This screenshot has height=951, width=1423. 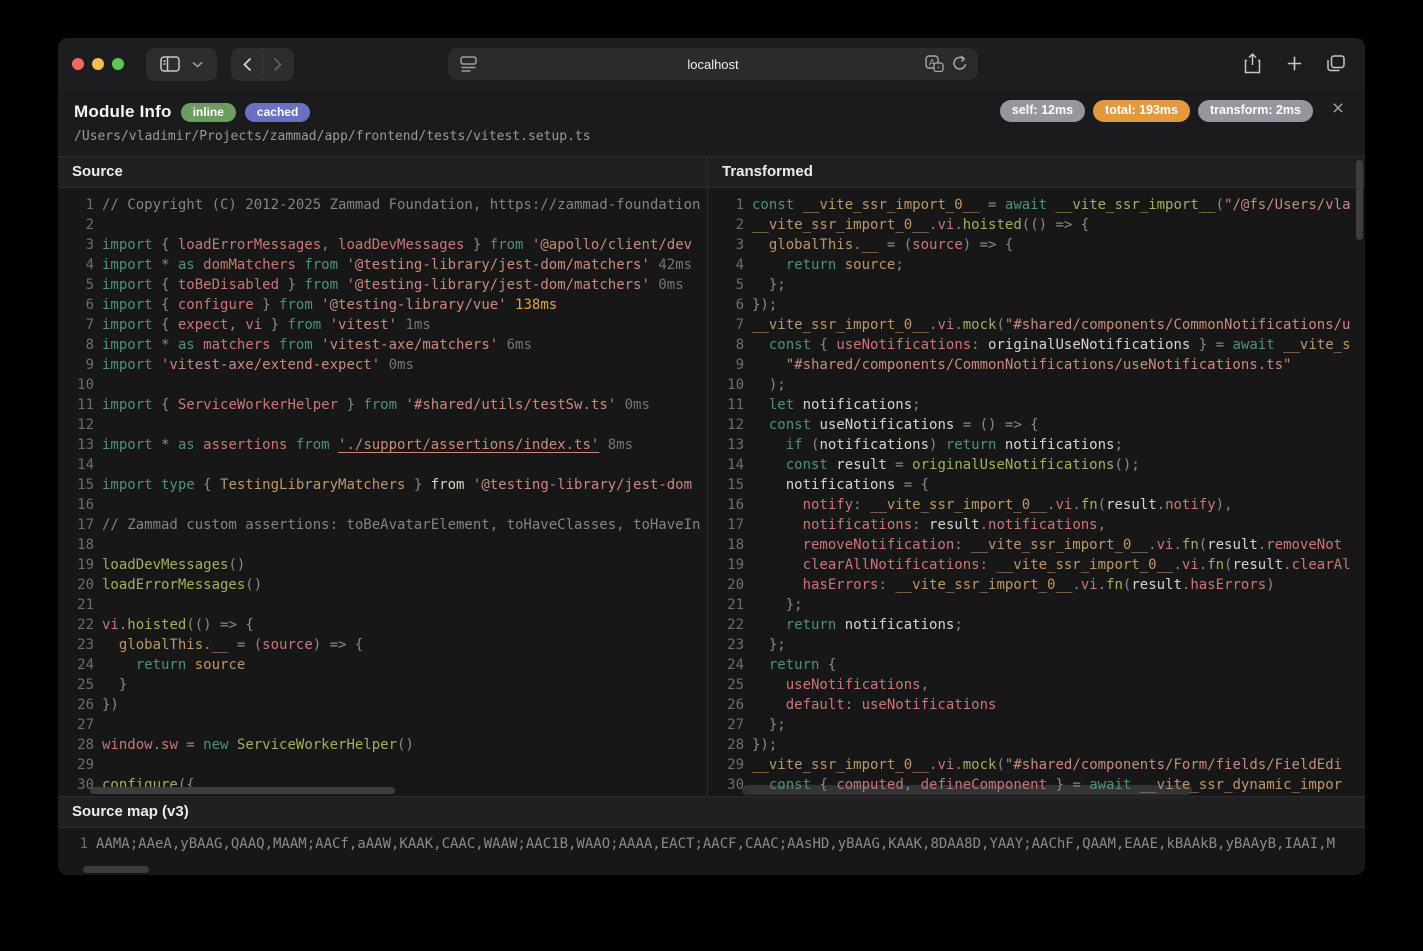 What do you see at coordinates (401, 245) in the screenshot?
I see `code-token: loadDevMessages` at bounding box center [401, 245].